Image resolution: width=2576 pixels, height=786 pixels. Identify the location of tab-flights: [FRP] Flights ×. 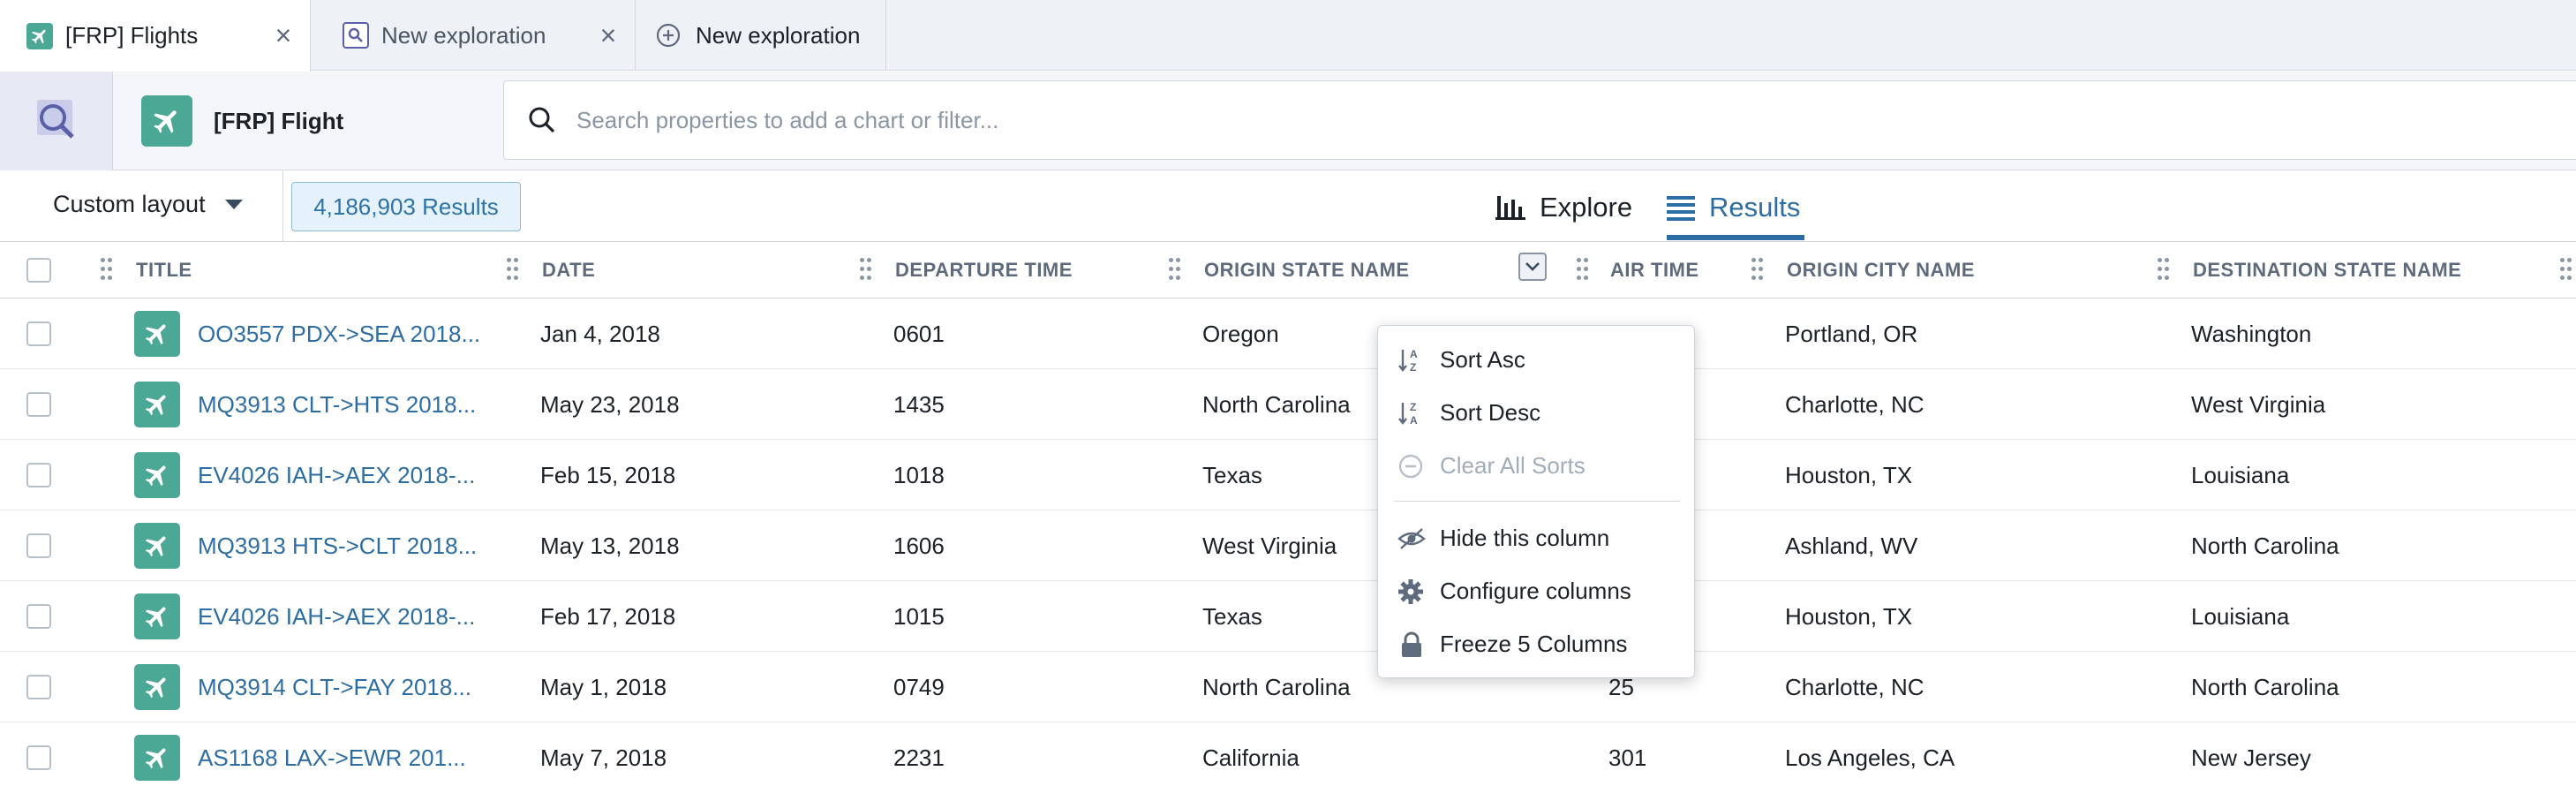
(156, 36).